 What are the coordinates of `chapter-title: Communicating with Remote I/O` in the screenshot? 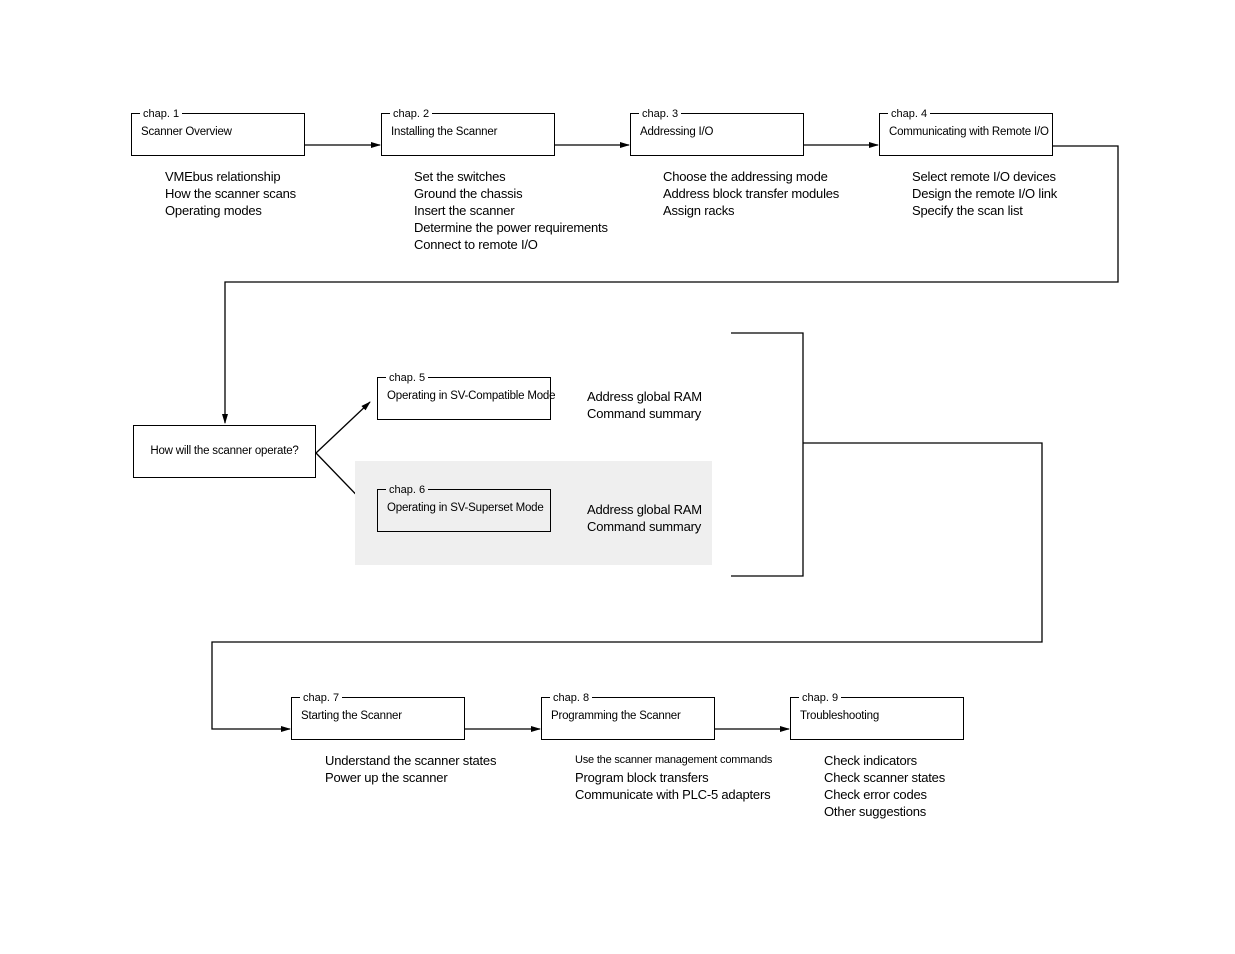 It's located at (969, 132).